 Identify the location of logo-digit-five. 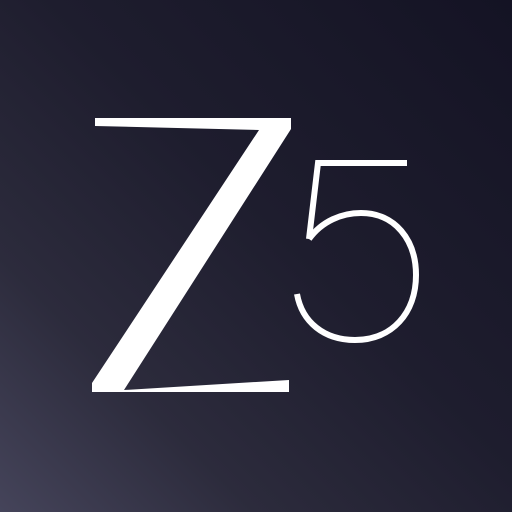
(357, 252).